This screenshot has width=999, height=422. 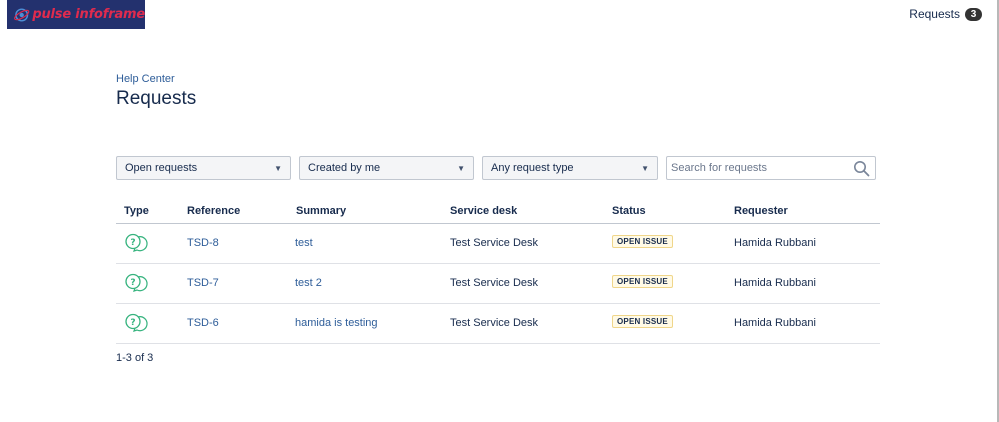 What do you see at coordinates (308, 283) in the screenshot?
I see `summary-link: test 2` at bounding box center [308, 283].